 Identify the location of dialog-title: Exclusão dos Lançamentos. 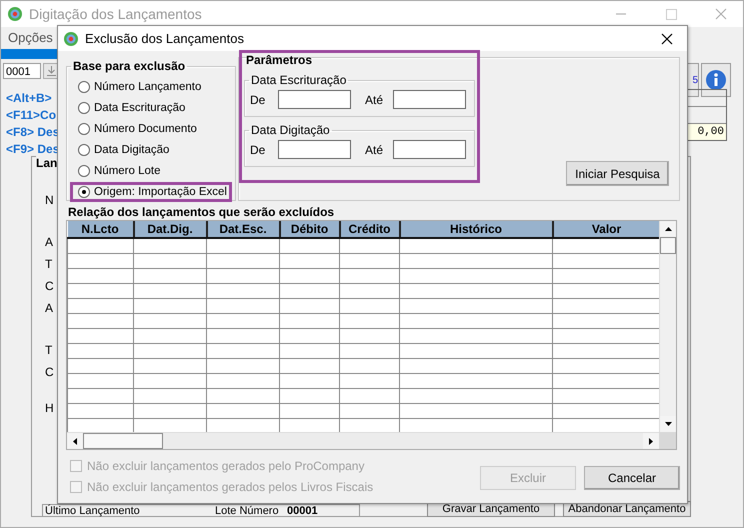
(165, 38).